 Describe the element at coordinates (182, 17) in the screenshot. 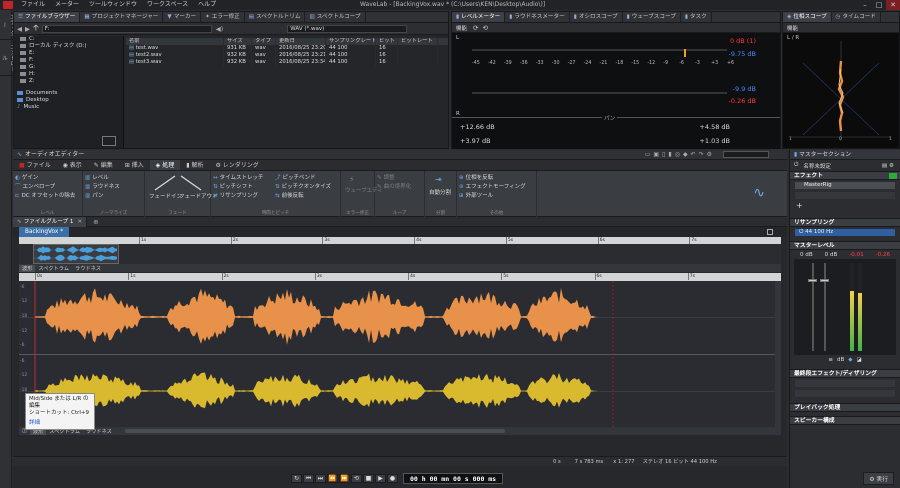

I see `tab-markers: ▼ マーカー` at that location.